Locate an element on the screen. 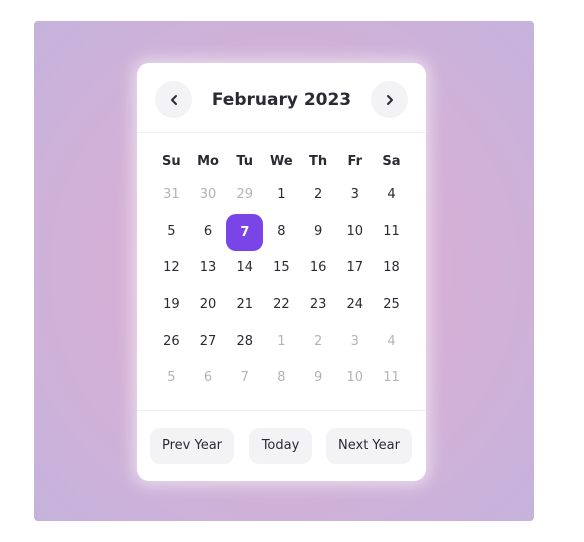 Image resolution: width=584 pixels, height=542 pixels. day-cell: 27 is located at coordinates (208, 342).